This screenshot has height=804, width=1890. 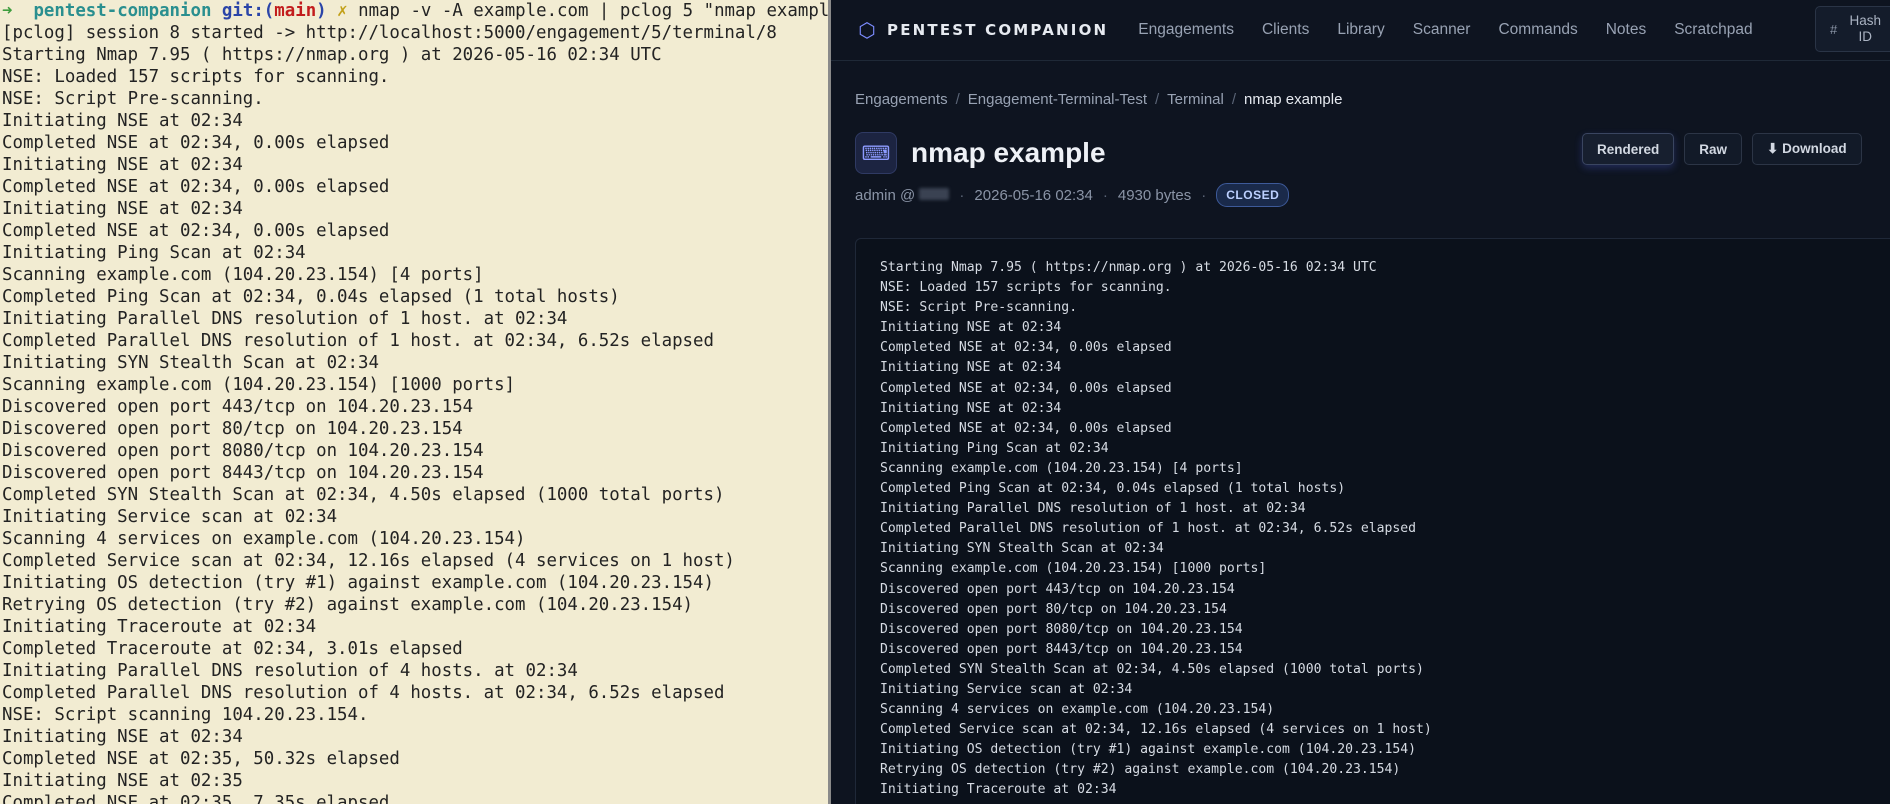 I want to click on prompt-dirty-marker: ✗, so click(x=342, y=11).